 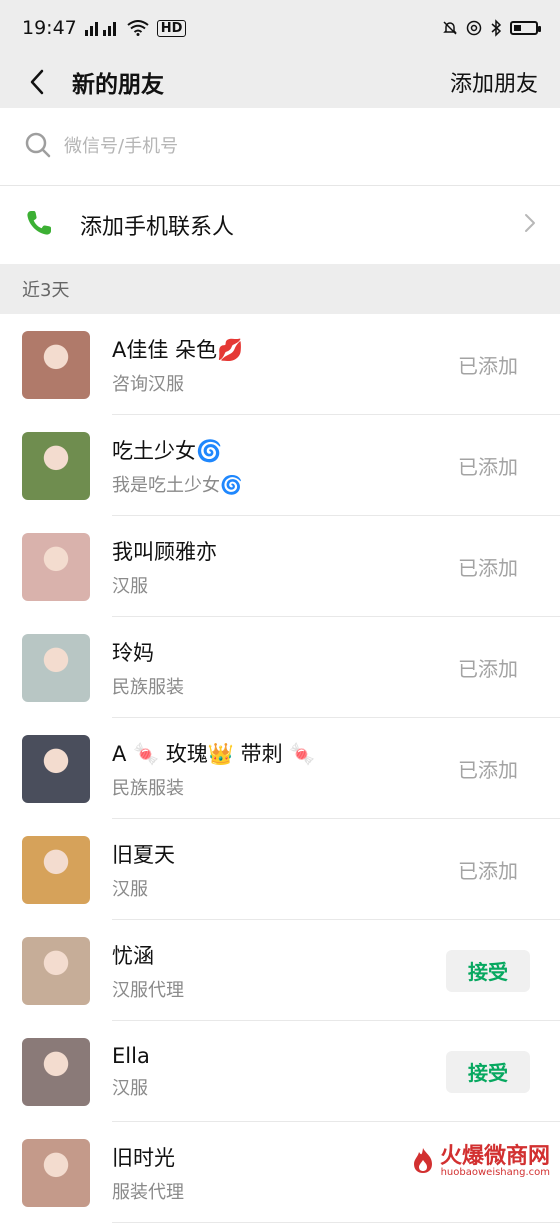 I want to click on mute-bell-icon, so click(x=450, y=28).